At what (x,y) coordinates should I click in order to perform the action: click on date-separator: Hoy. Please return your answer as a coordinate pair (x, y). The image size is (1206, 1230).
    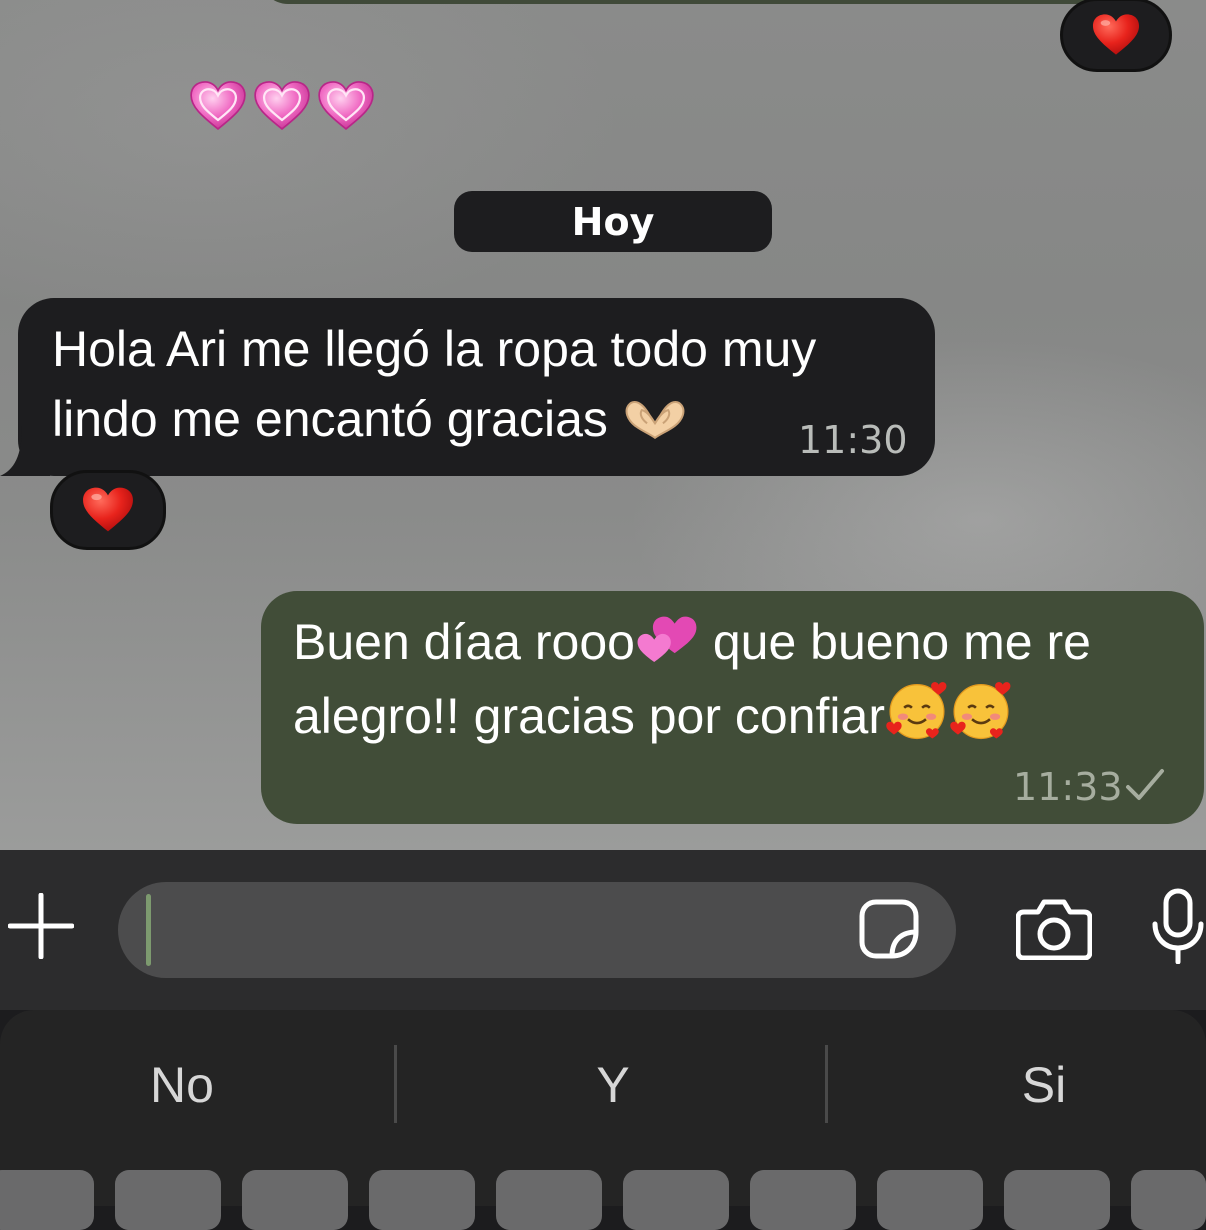
    Looking at the image, I should click on (613, 221).